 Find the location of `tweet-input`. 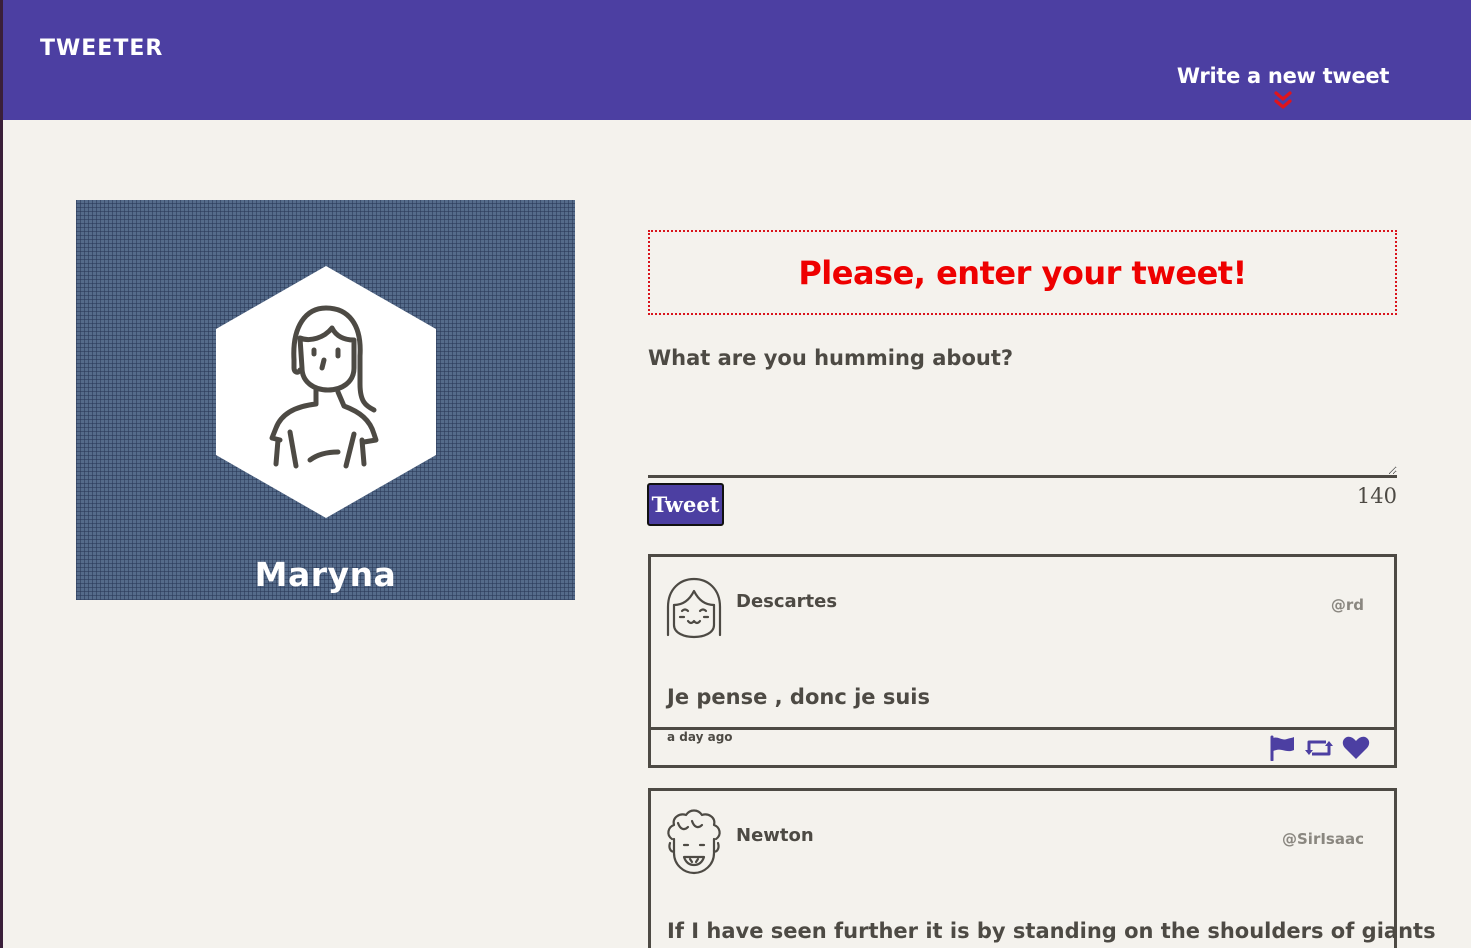

tweet-input is located at coordinates (1022, 409).